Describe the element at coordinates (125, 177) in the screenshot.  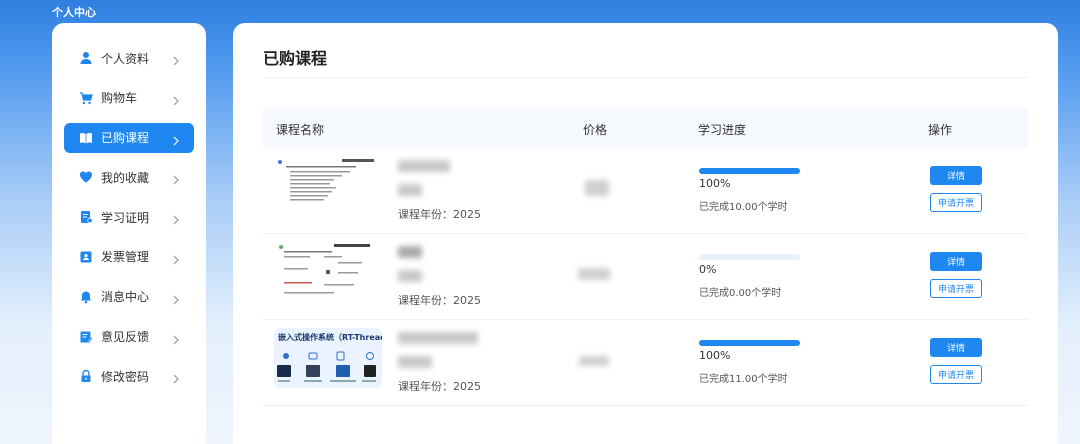
I see `sidebar-item-label: 我的收藏` at that location.